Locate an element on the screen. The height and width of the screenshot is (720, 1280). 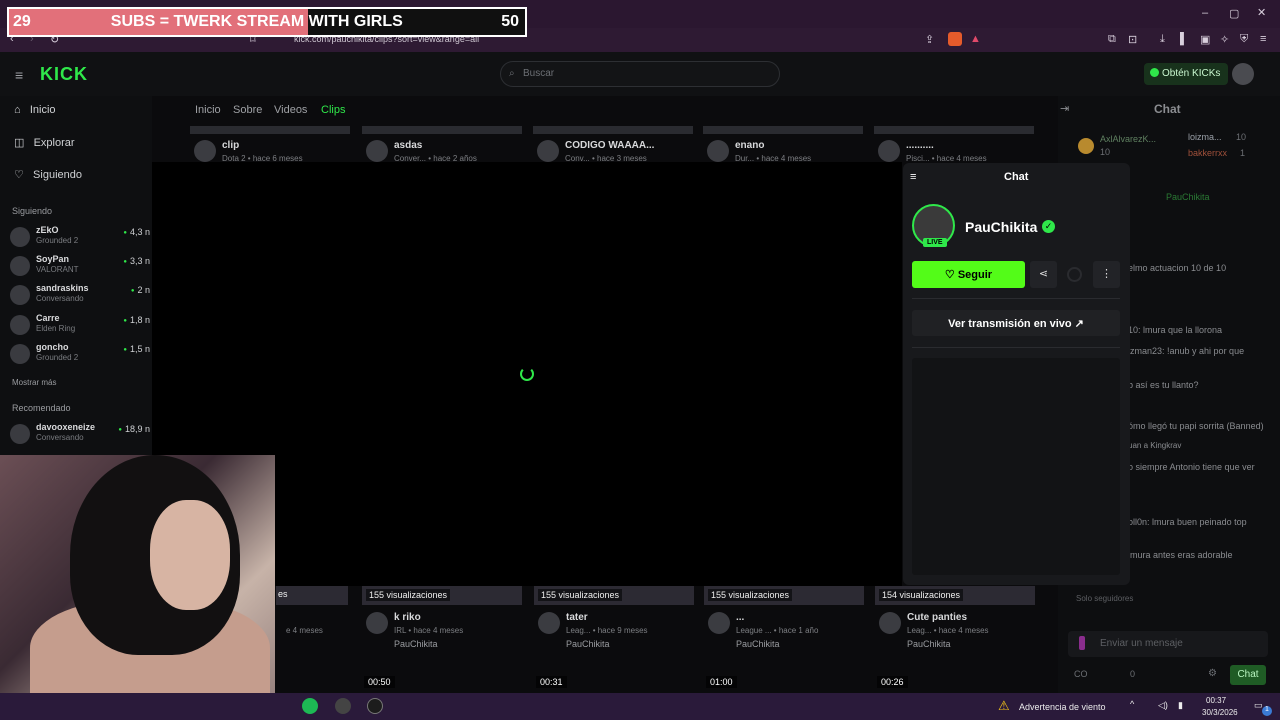
following-channel: zEkOGrounded 2 4,3 n is located at coordinates (80, 237).